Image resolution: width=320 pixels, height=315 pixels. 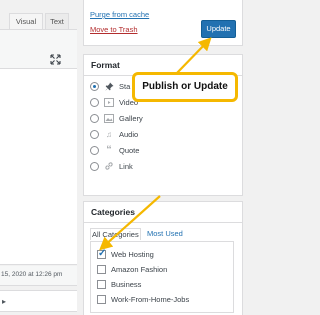 I want to click on categories-title: Categories, so click(x=163, y=212).